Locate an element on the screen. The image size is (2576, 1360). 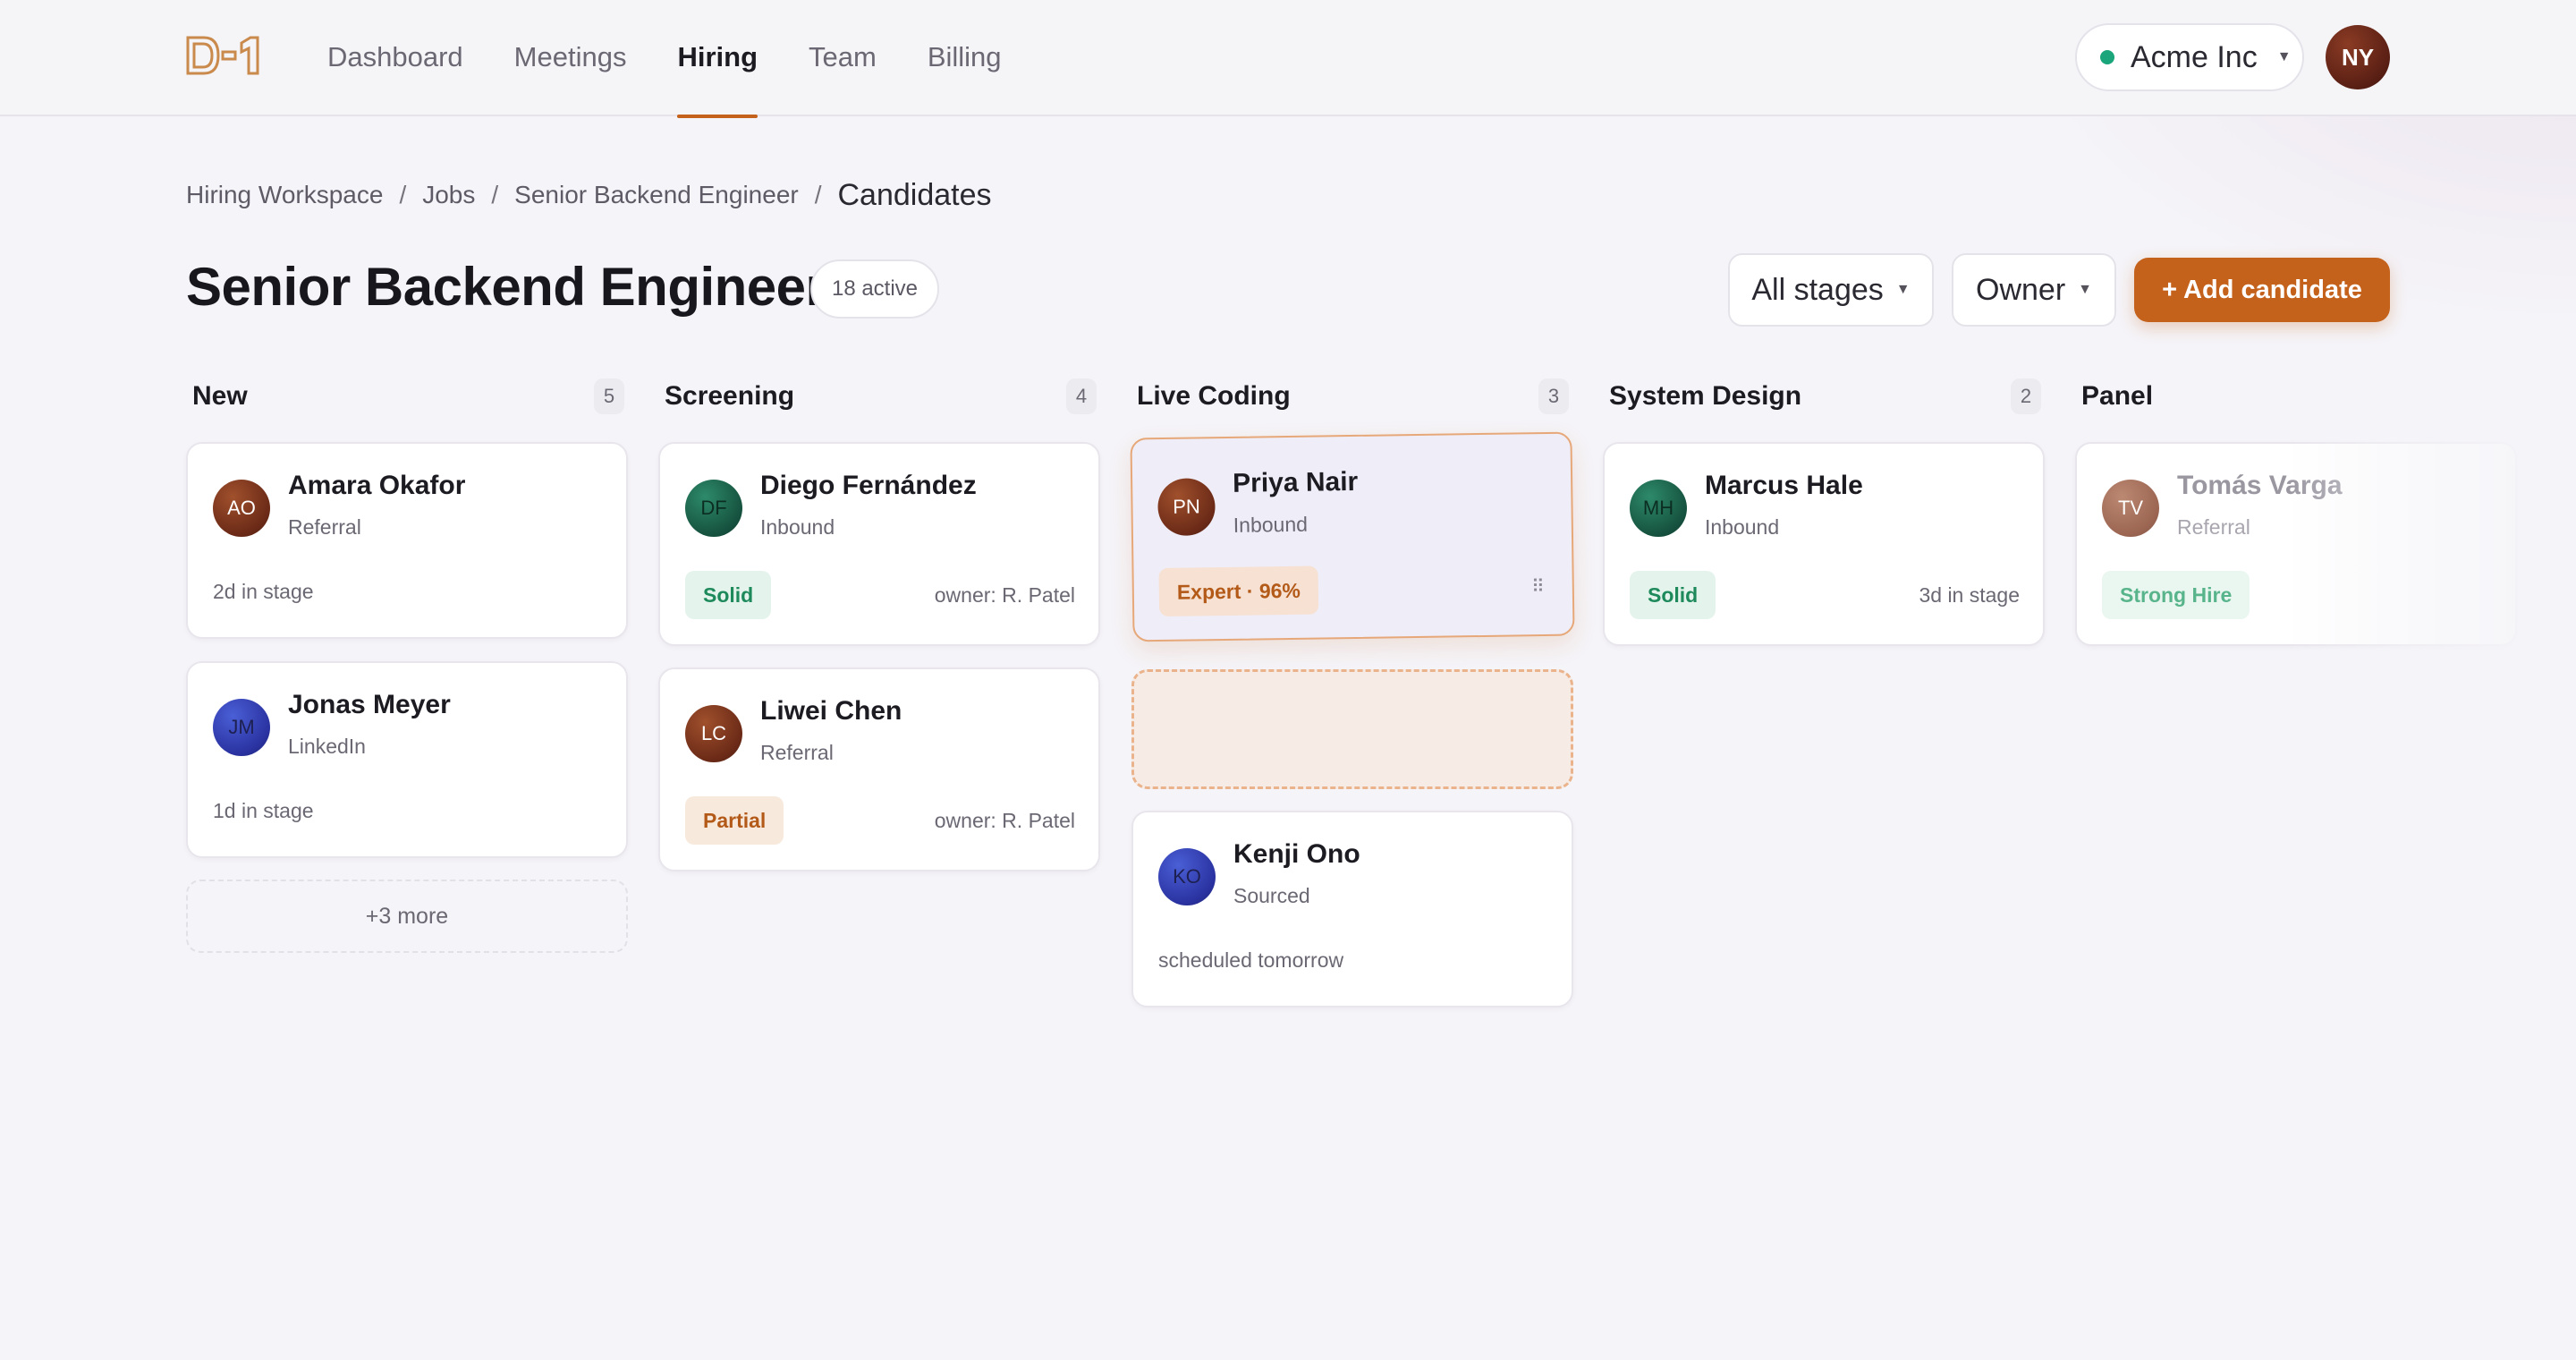
column-title: Screening is located at coordinates (730, 396).